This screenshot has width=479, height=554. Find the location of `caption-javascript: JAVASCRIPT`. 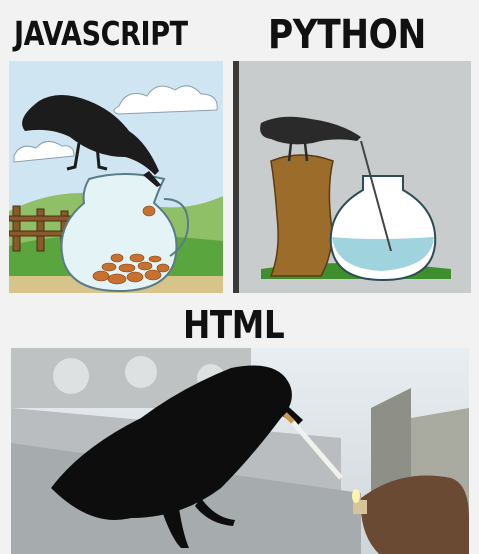

caption-javascript: JAVASCRIPT is located at coordinates (101, 33).